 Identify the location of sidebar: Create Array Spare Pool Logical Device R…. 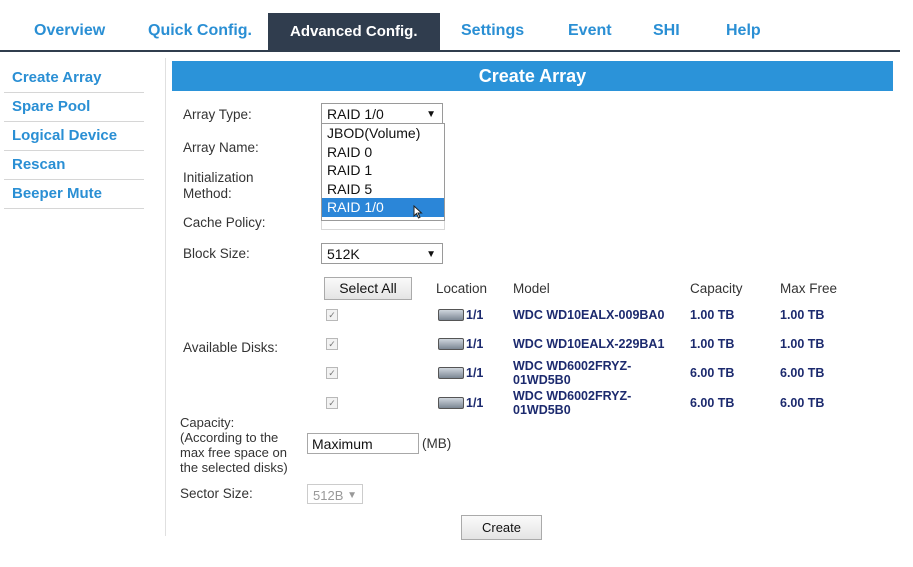
(74, 136).